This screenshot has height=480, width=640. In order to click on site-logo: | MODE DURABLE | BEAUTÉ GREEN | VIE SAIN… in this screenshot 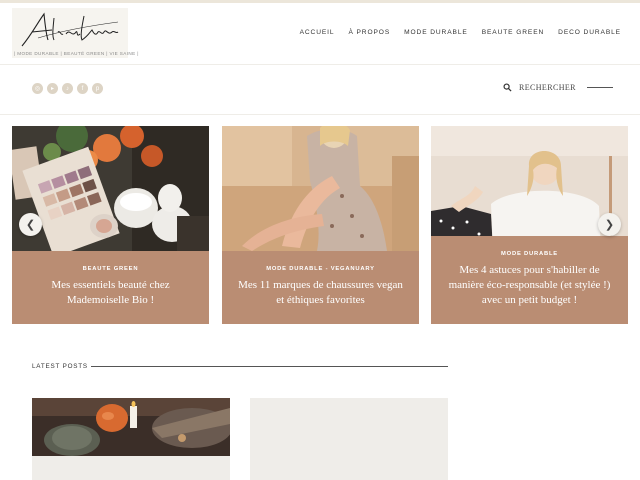, I will do `click(75, 33)`.